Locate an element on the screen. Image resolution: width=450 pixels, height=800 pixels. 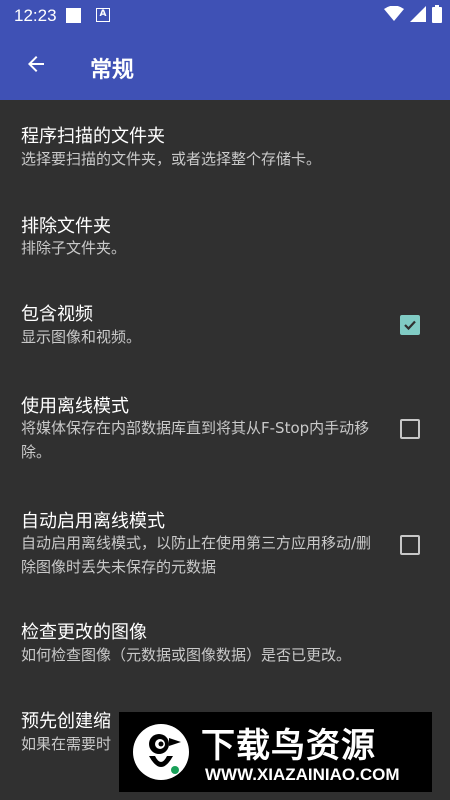
setting-title: 预先创建缩 is located at coordinates (66, 721).